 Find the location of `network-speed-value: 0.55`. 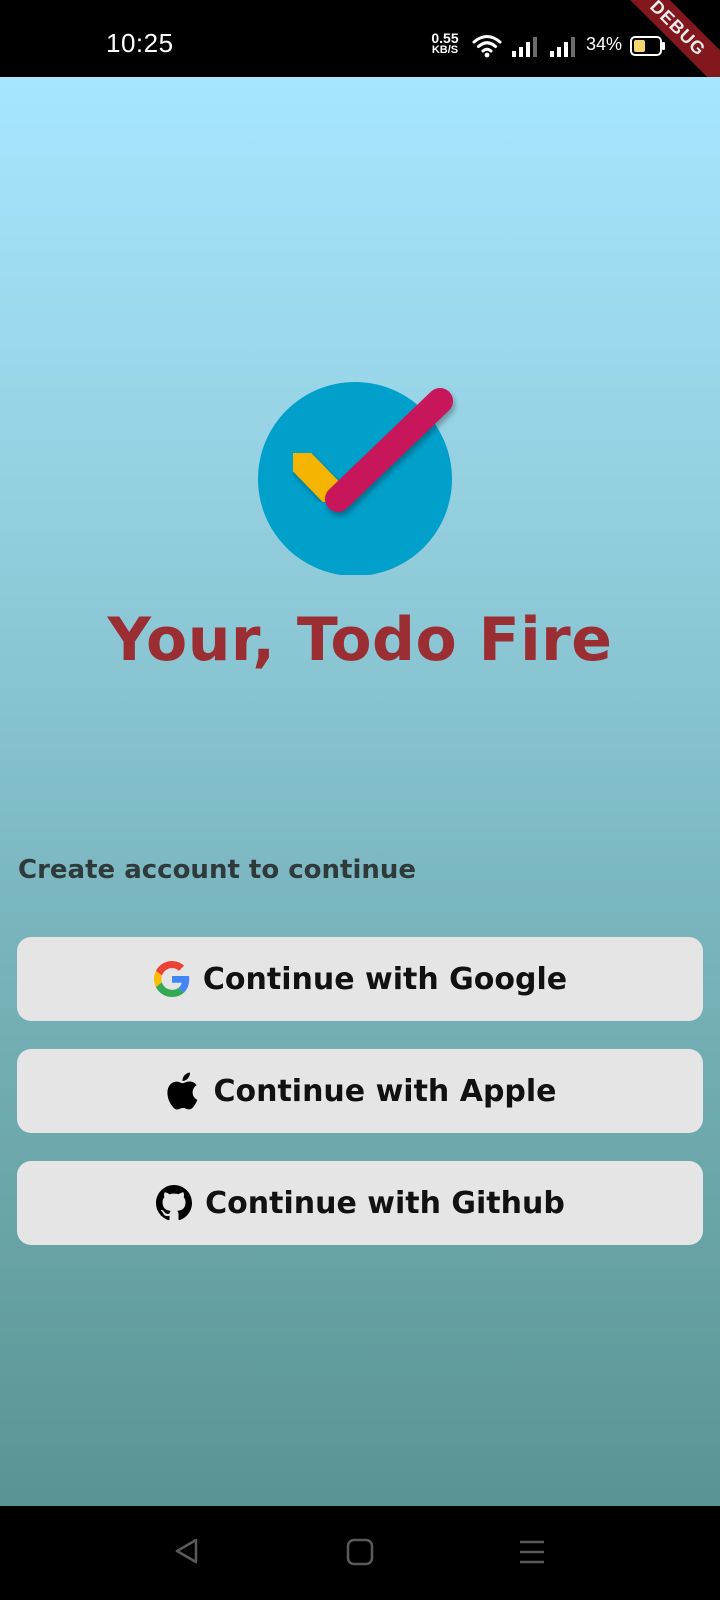

network-speed-value: 0.55 is located at coordinates (445, 38).